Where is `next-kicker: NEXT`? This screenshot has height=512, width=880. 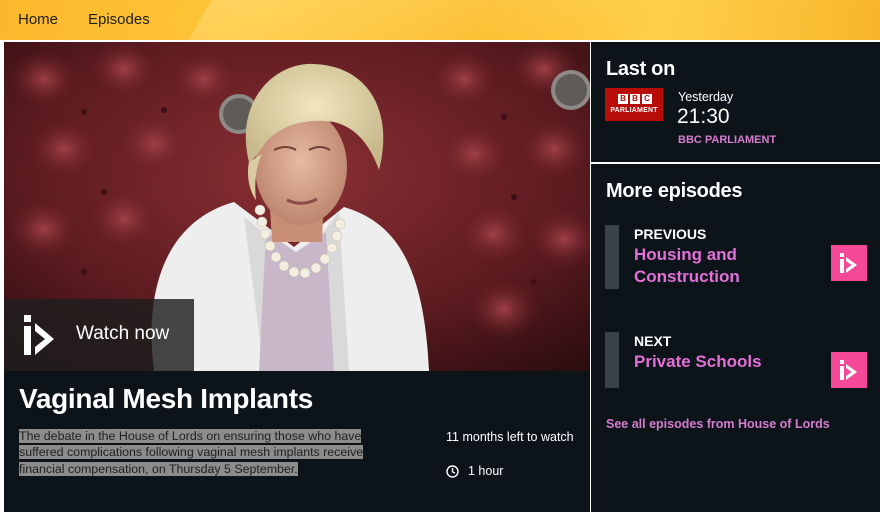
next-kicker: NEXT is located at coordinates (653, 341).